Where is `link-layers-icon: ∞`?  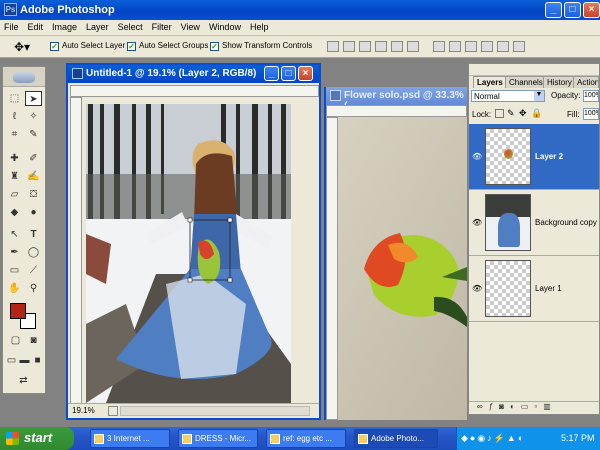
link-layers-icon: ∞ is located at coordinates (483, 406).